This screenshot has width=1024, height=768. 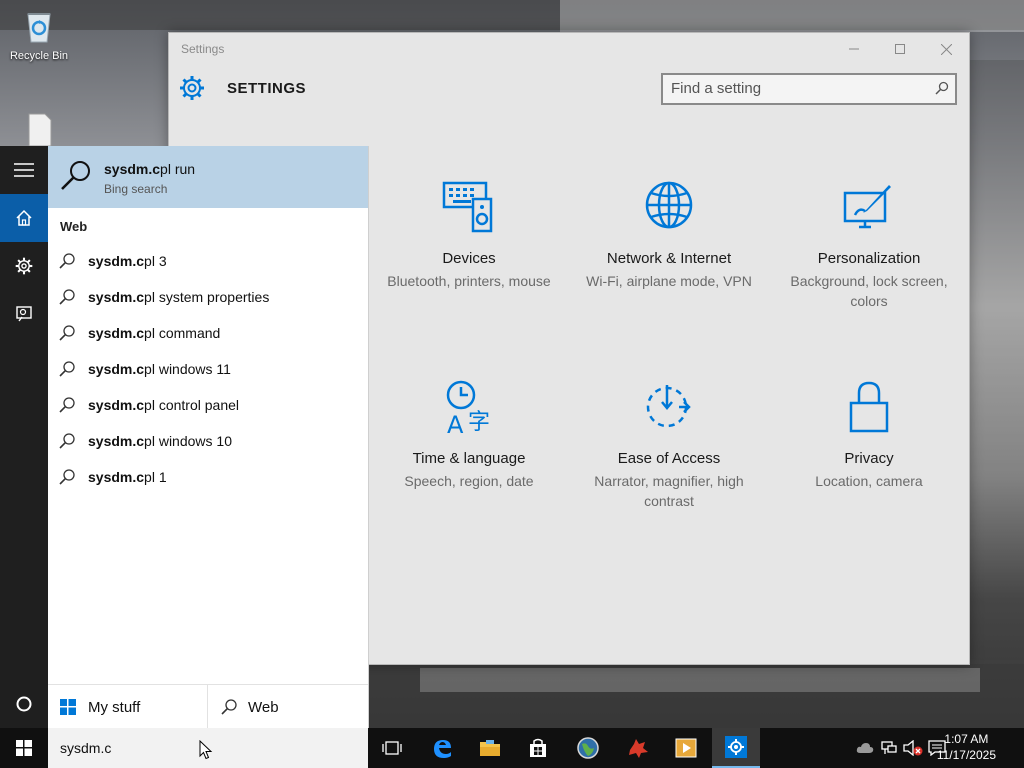 I want to click on windows-logo-icon, so click(x=24, y=748).